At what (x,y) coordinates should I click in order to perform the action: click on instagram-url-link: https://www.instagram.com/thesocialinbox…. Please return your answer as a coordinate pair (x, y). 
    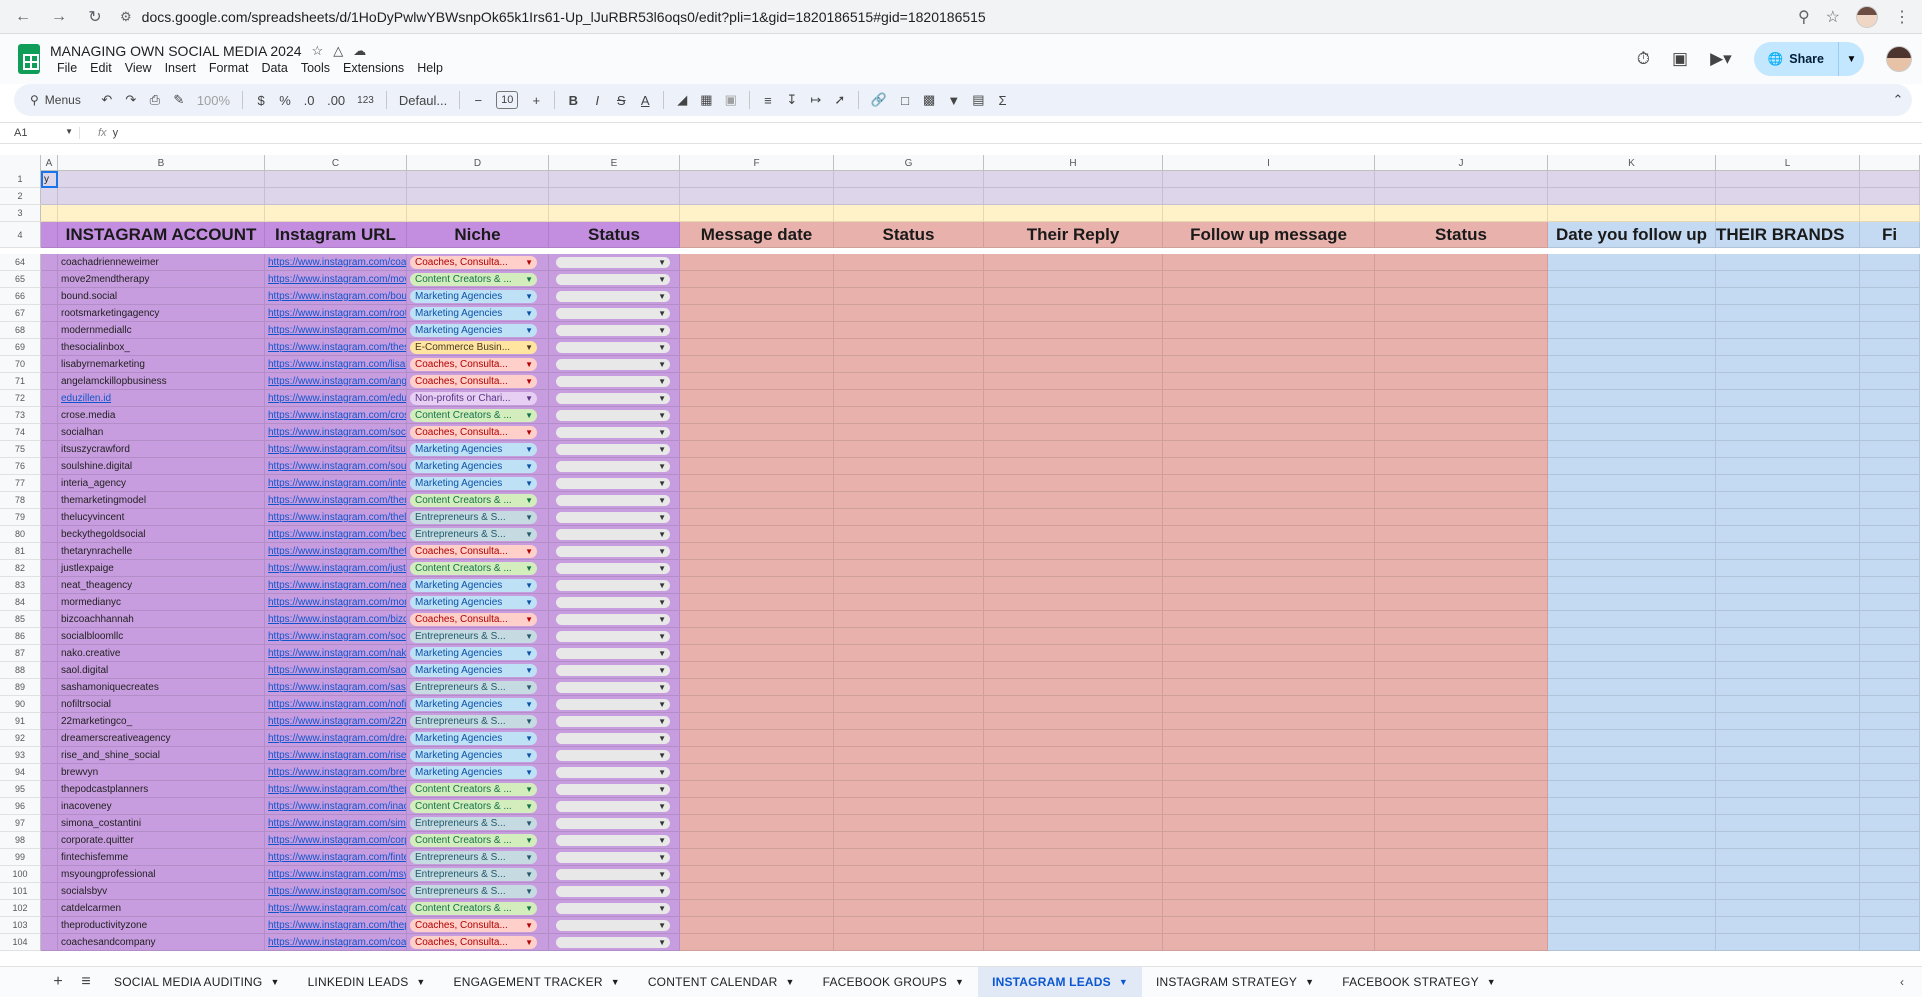
    Looking at the image, I should click on (337, 347).